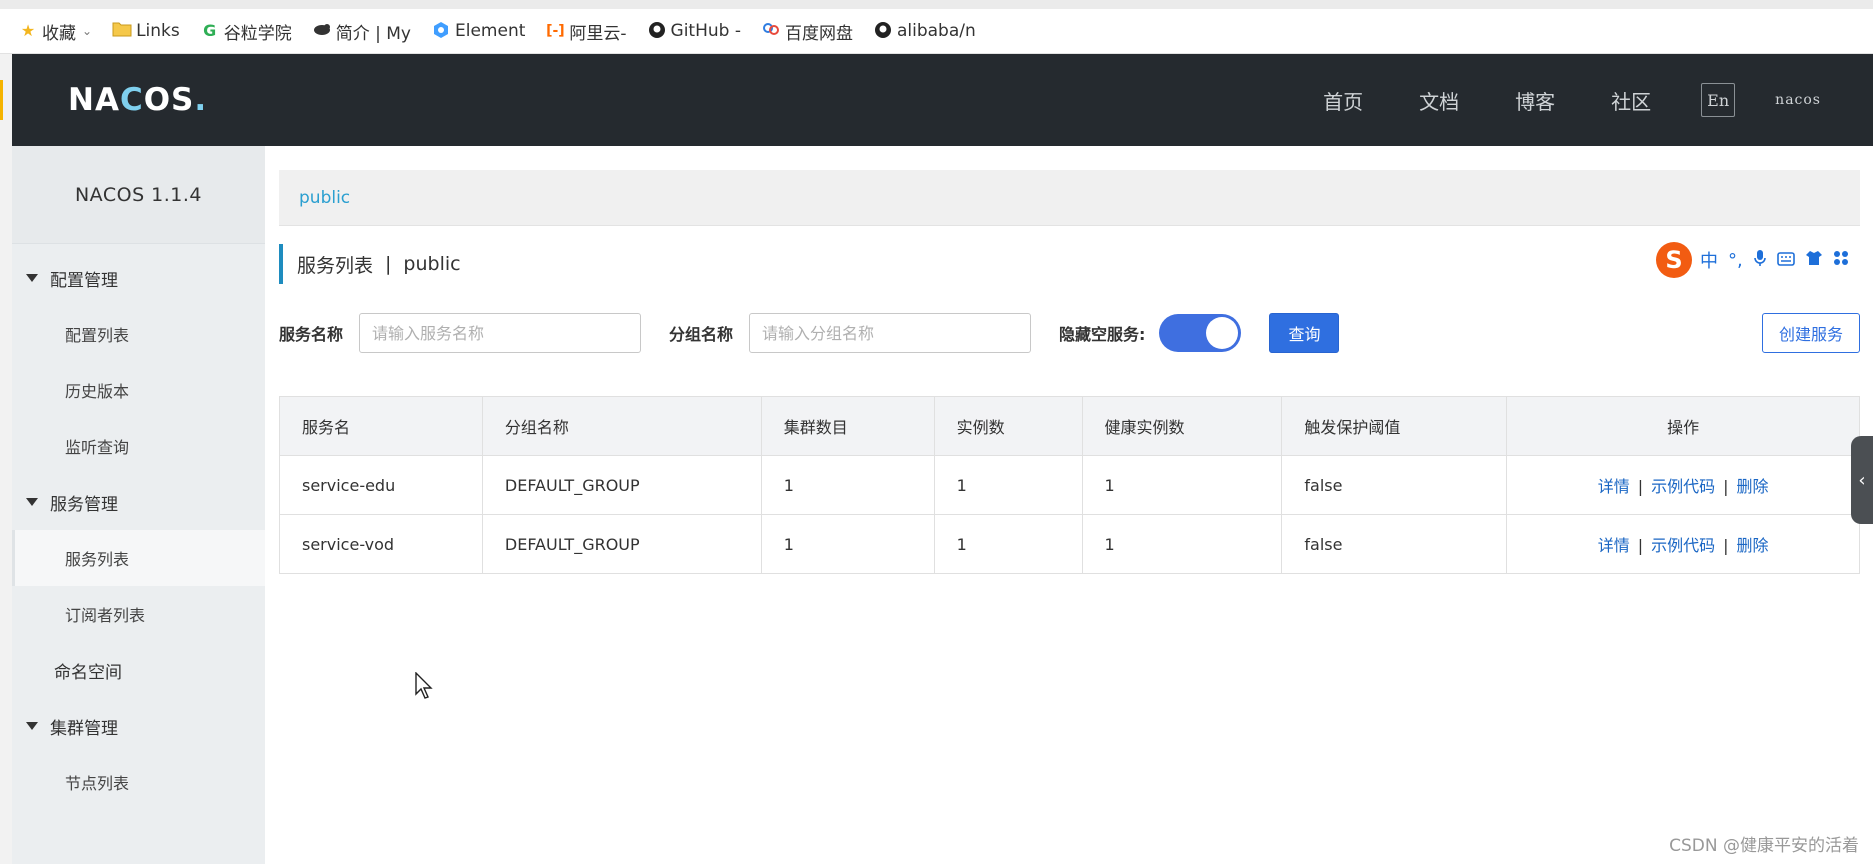 The image size is (1873, 864). Describe the element at coordinates (621, 426) in the screenshot. I see `column-header: 分组名称` at that location.